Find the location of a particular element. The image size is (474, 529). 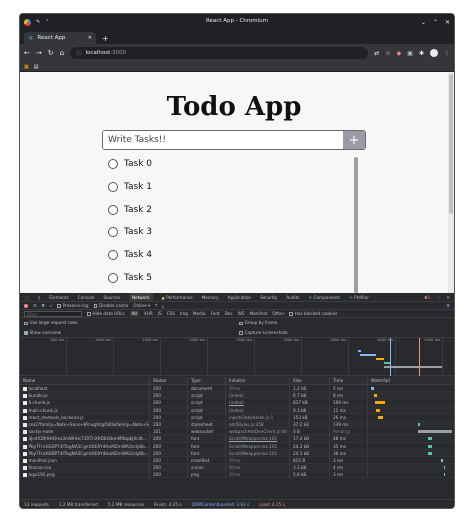

export-icon: ⤓ is located at coordinates (163, 305).